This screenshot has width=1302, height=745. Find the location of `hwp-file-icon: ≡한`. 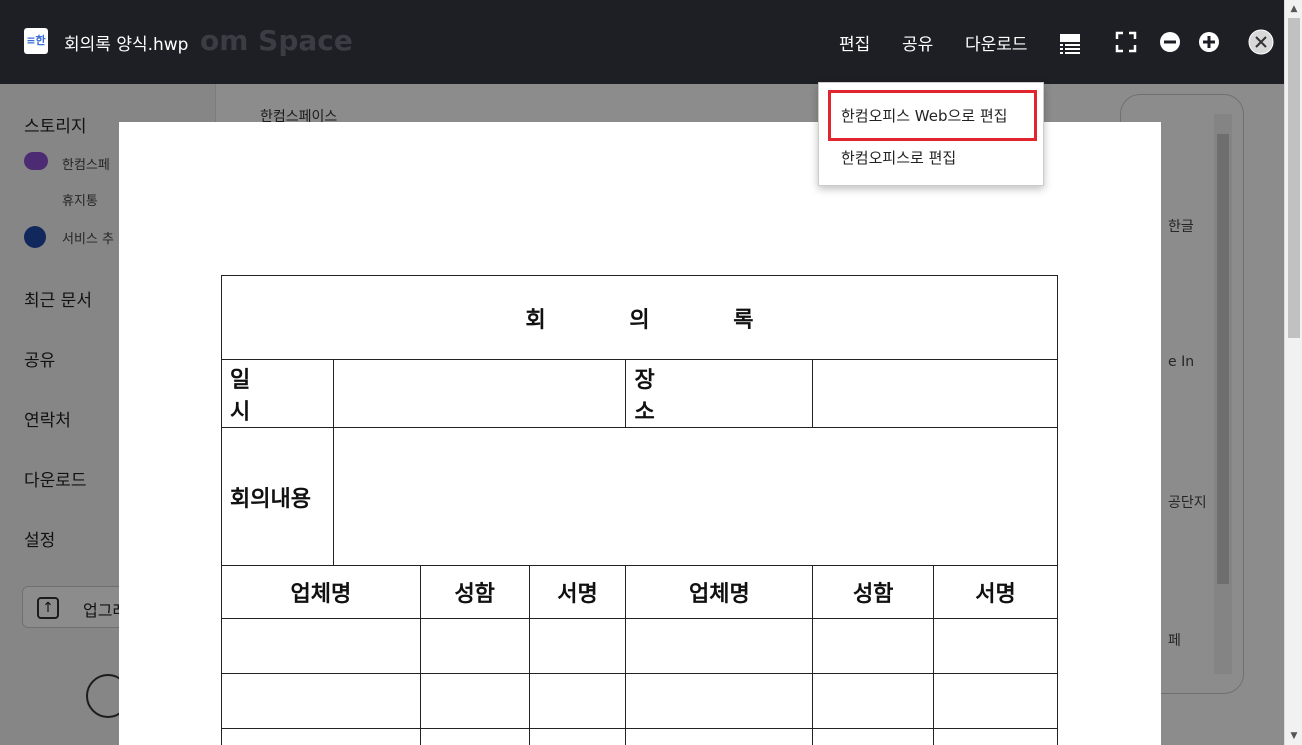

hwp-file-icon: ≡한 is located at coordinates (36, 41).